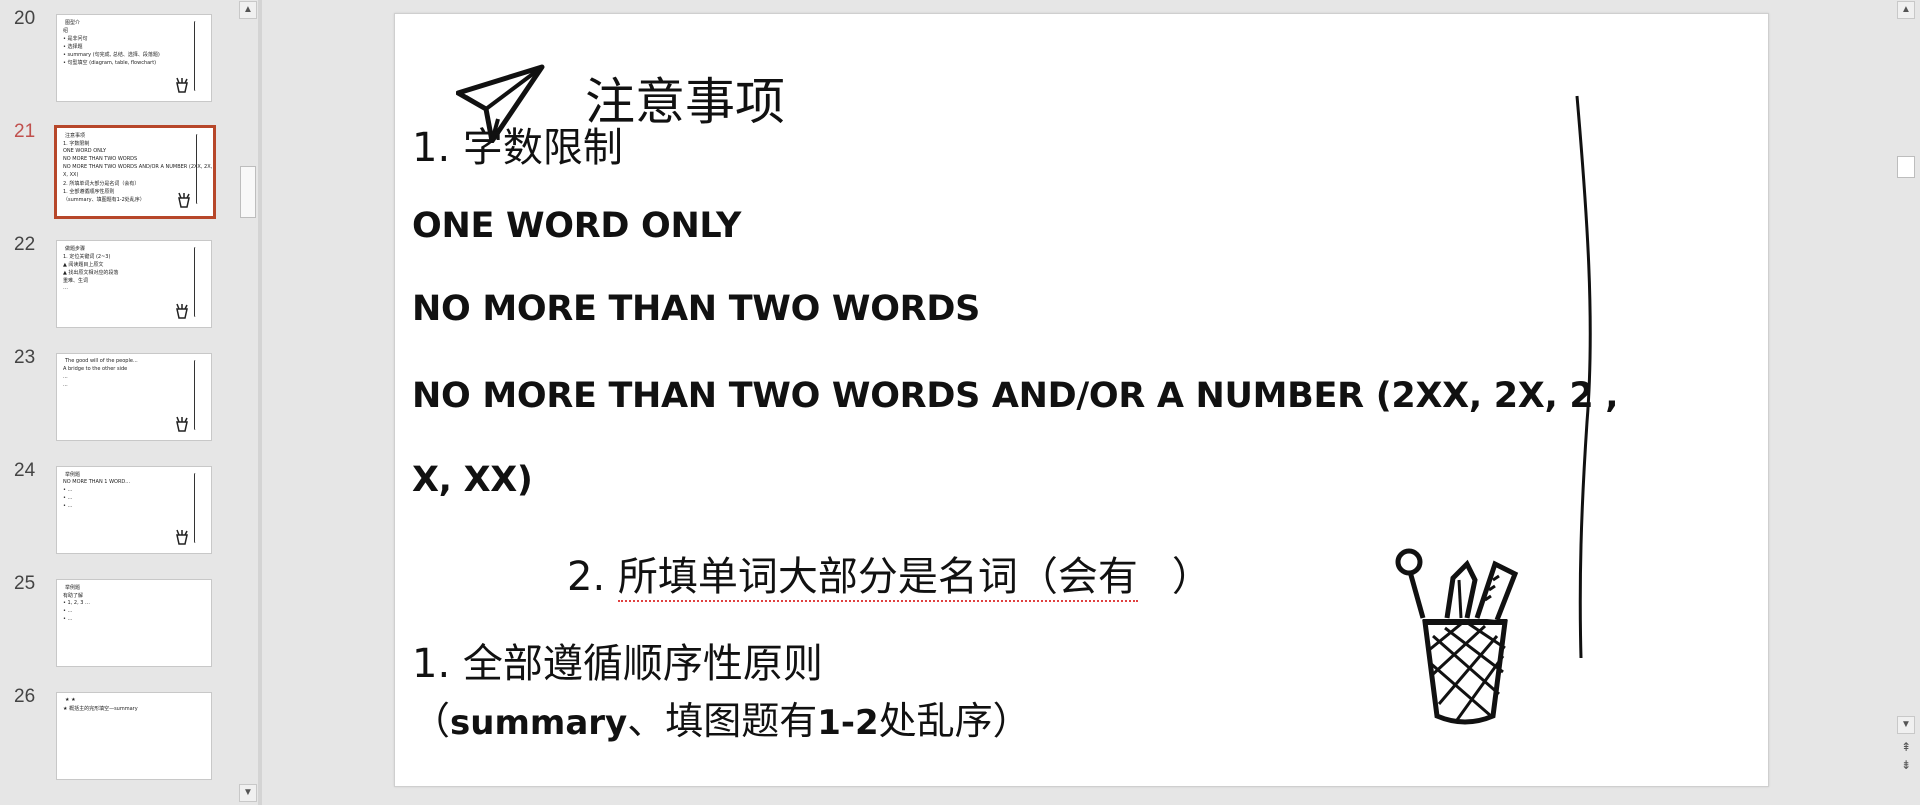  What do you see at coordinates (617, 664) in the screenshot?
I see `item-sequence-principle: 1. 全部遵循顺序性原则` at bounding box center [617, 664].